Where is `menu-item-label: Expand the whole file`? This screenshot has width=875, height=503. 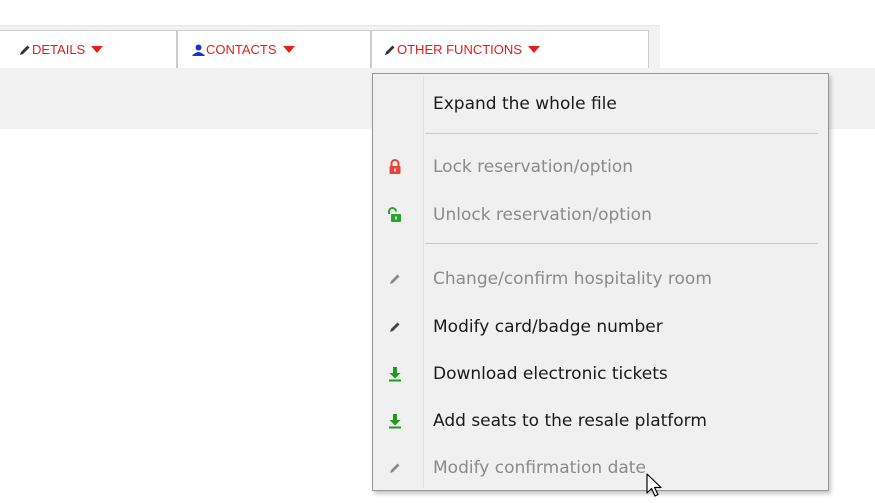 menu-item-label: Expand the whole file is located at coordinates (525, 104).